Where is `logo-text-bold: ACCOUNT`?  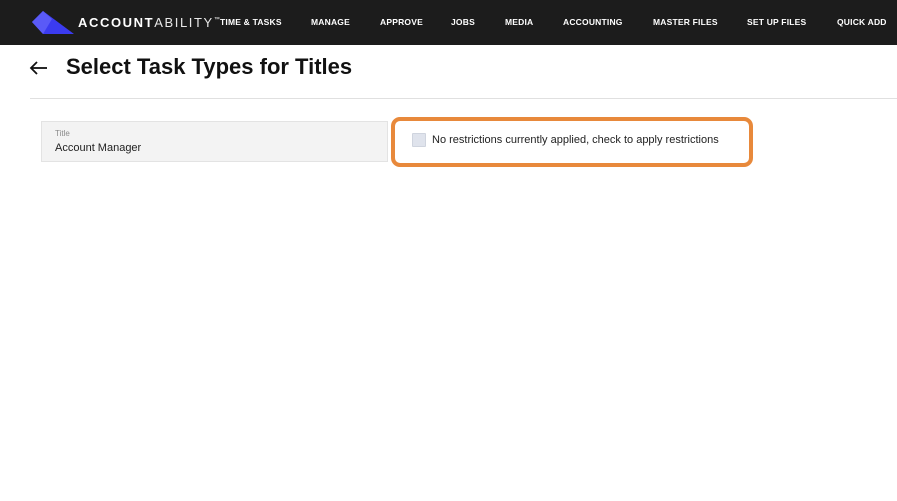
logo-text-bold: ACCOUNT is located at coordinates (116, 22).